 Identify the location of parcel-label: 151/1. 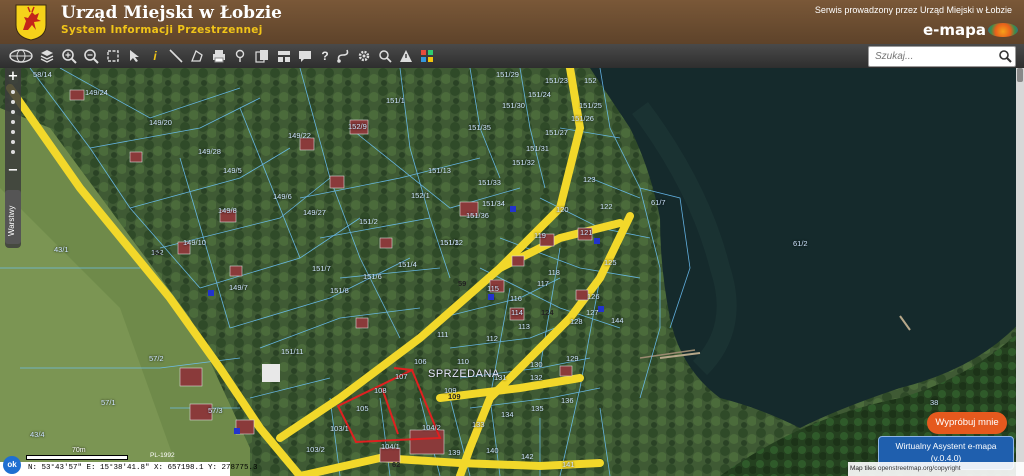
(395, 100).